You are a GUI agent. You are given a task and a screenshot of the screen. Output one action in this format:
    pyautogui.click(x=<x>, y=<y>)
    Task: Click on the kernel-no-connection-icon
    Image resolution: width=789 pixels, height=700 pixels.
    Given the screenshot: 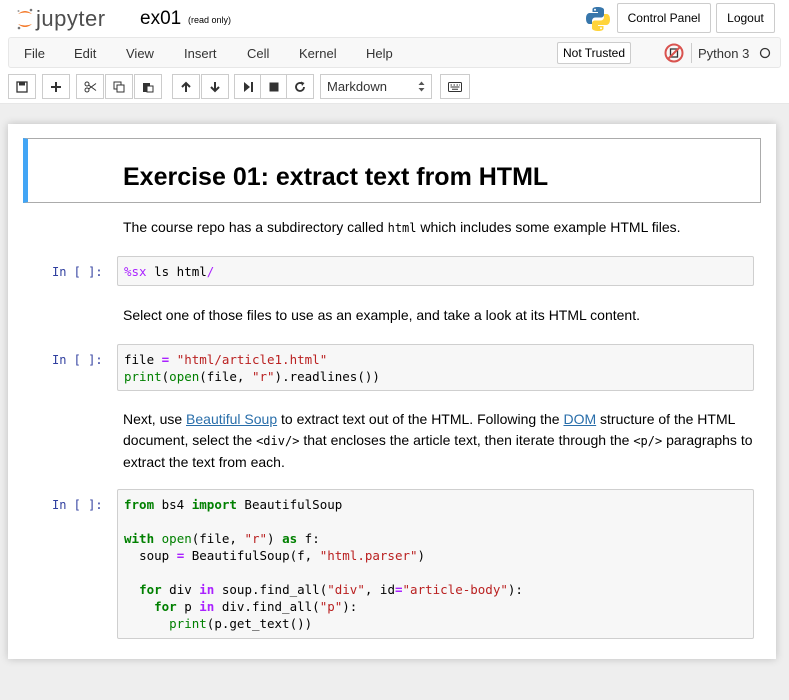 What is the action you would take?
    pyautogui.click(x=674, y=53)
    